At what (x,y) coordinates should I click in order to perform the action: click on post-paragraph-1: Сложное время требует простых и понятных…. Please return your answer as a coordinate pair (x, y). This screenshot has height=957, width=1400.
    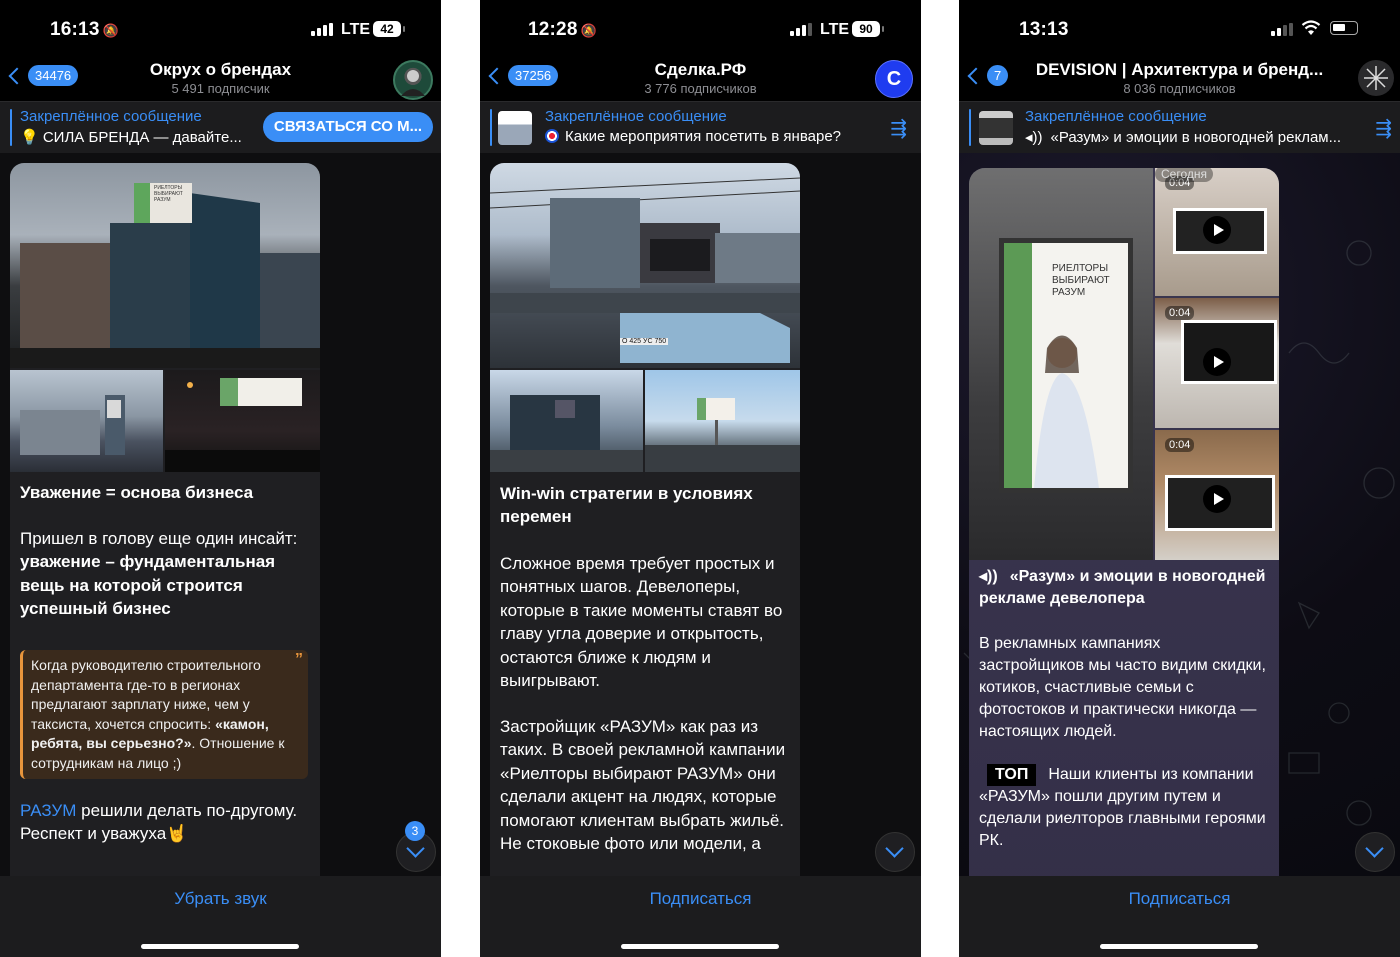
    Looking at the image, I should click on (641, 622).